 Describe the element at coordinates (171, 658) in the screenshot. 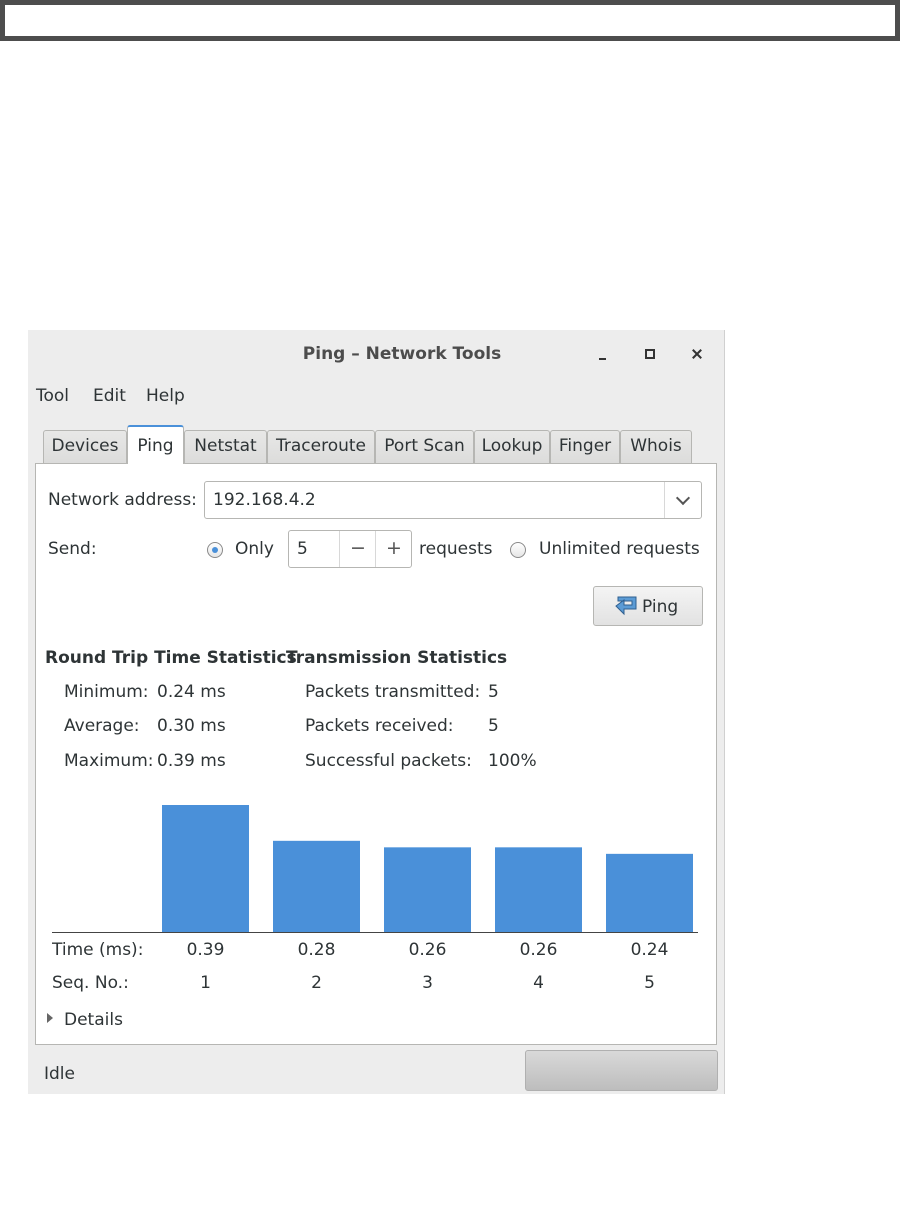

I see `rtt-heading: Round Trip Time Statistics` at that location.